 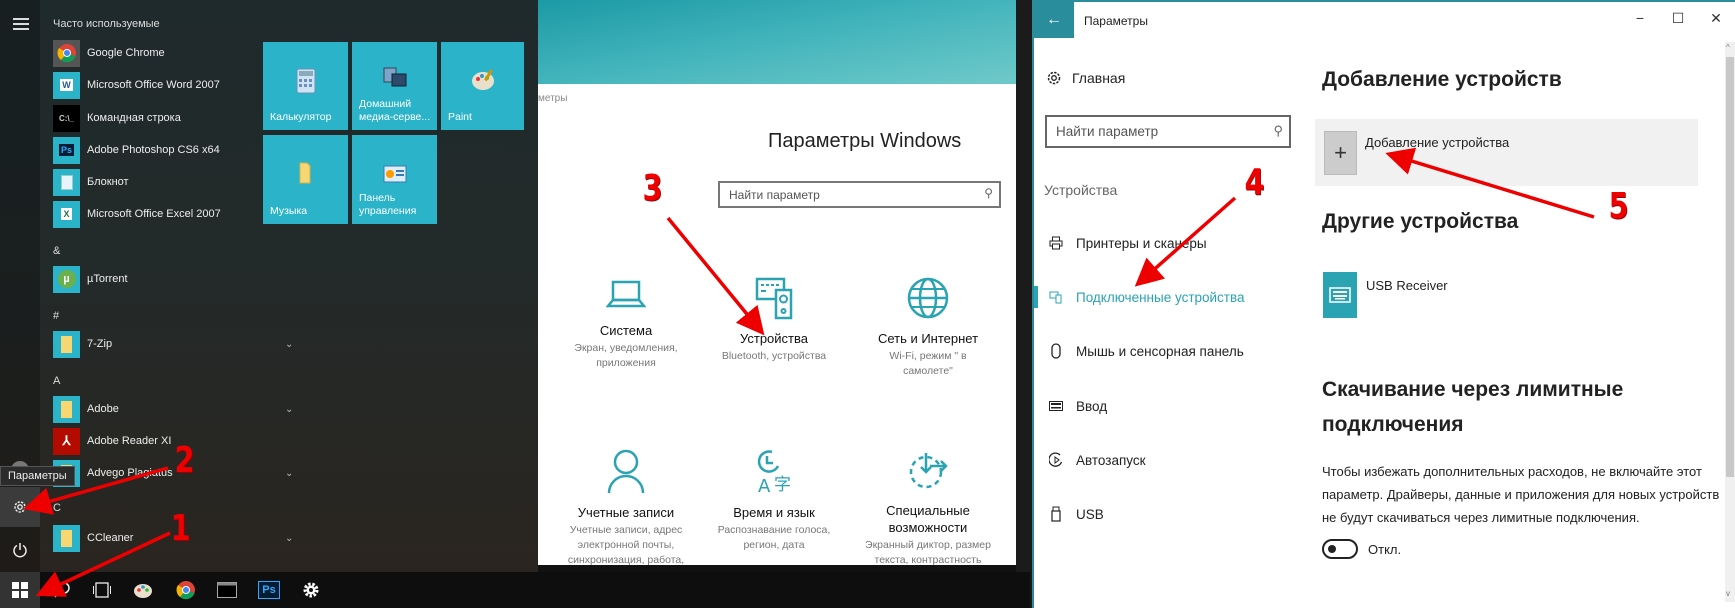 What do you see at coordinates (305, 86) in the screenshot?
I see `tile-calculator: Калькулятор` at bounding box center [305, 86].